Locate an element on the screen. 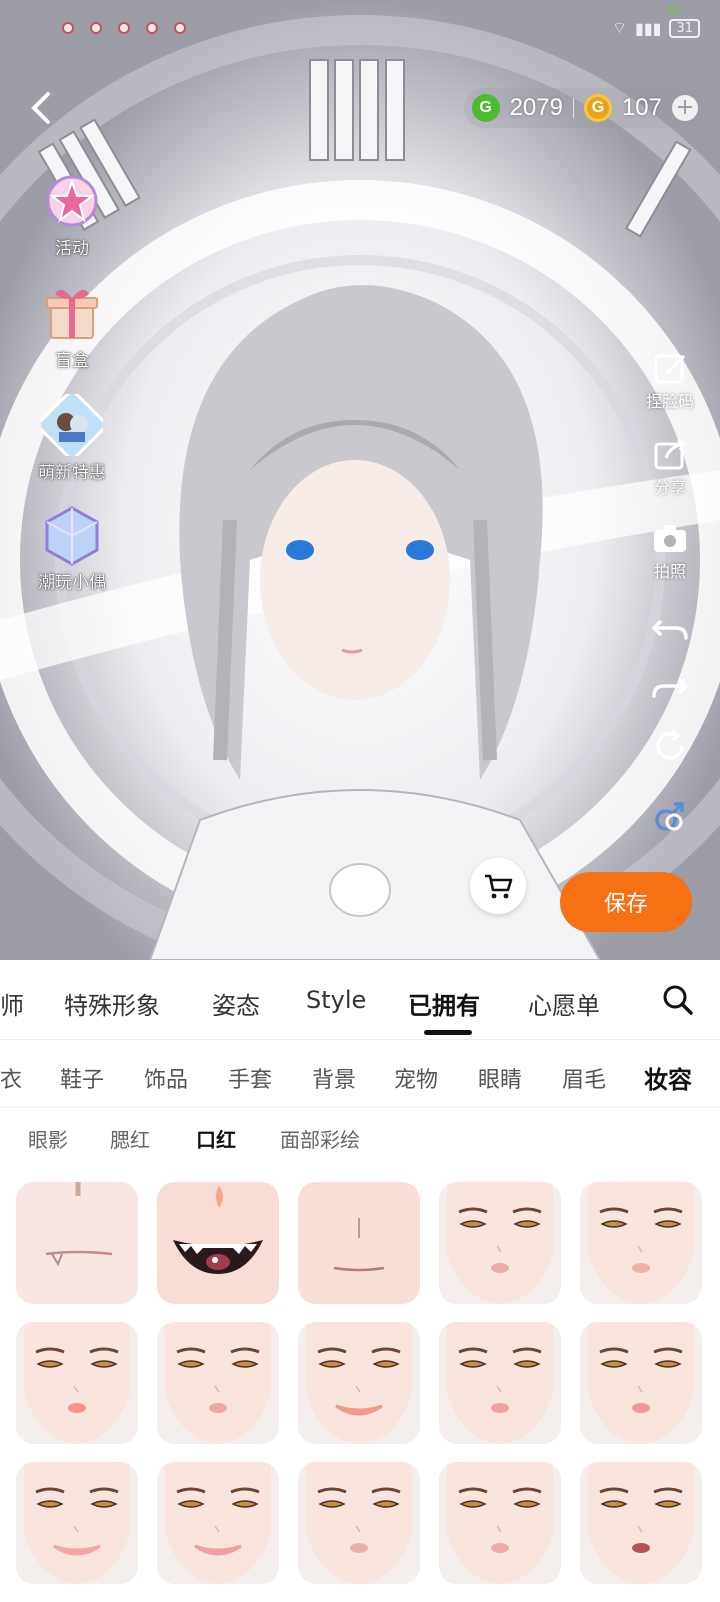 This screenshot has height=1602, width=720. notification-icons is located at coordinates (124, 28).